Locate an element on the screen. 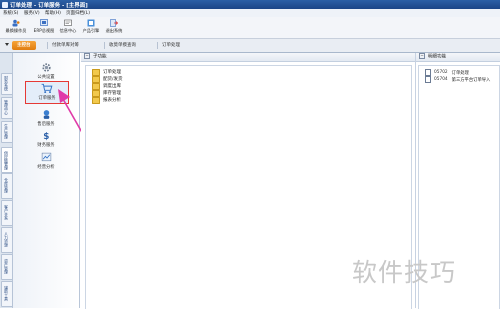 This screenshot has height=309, width=500. list-item: 库存管理 is located at coordinates (106, 93).